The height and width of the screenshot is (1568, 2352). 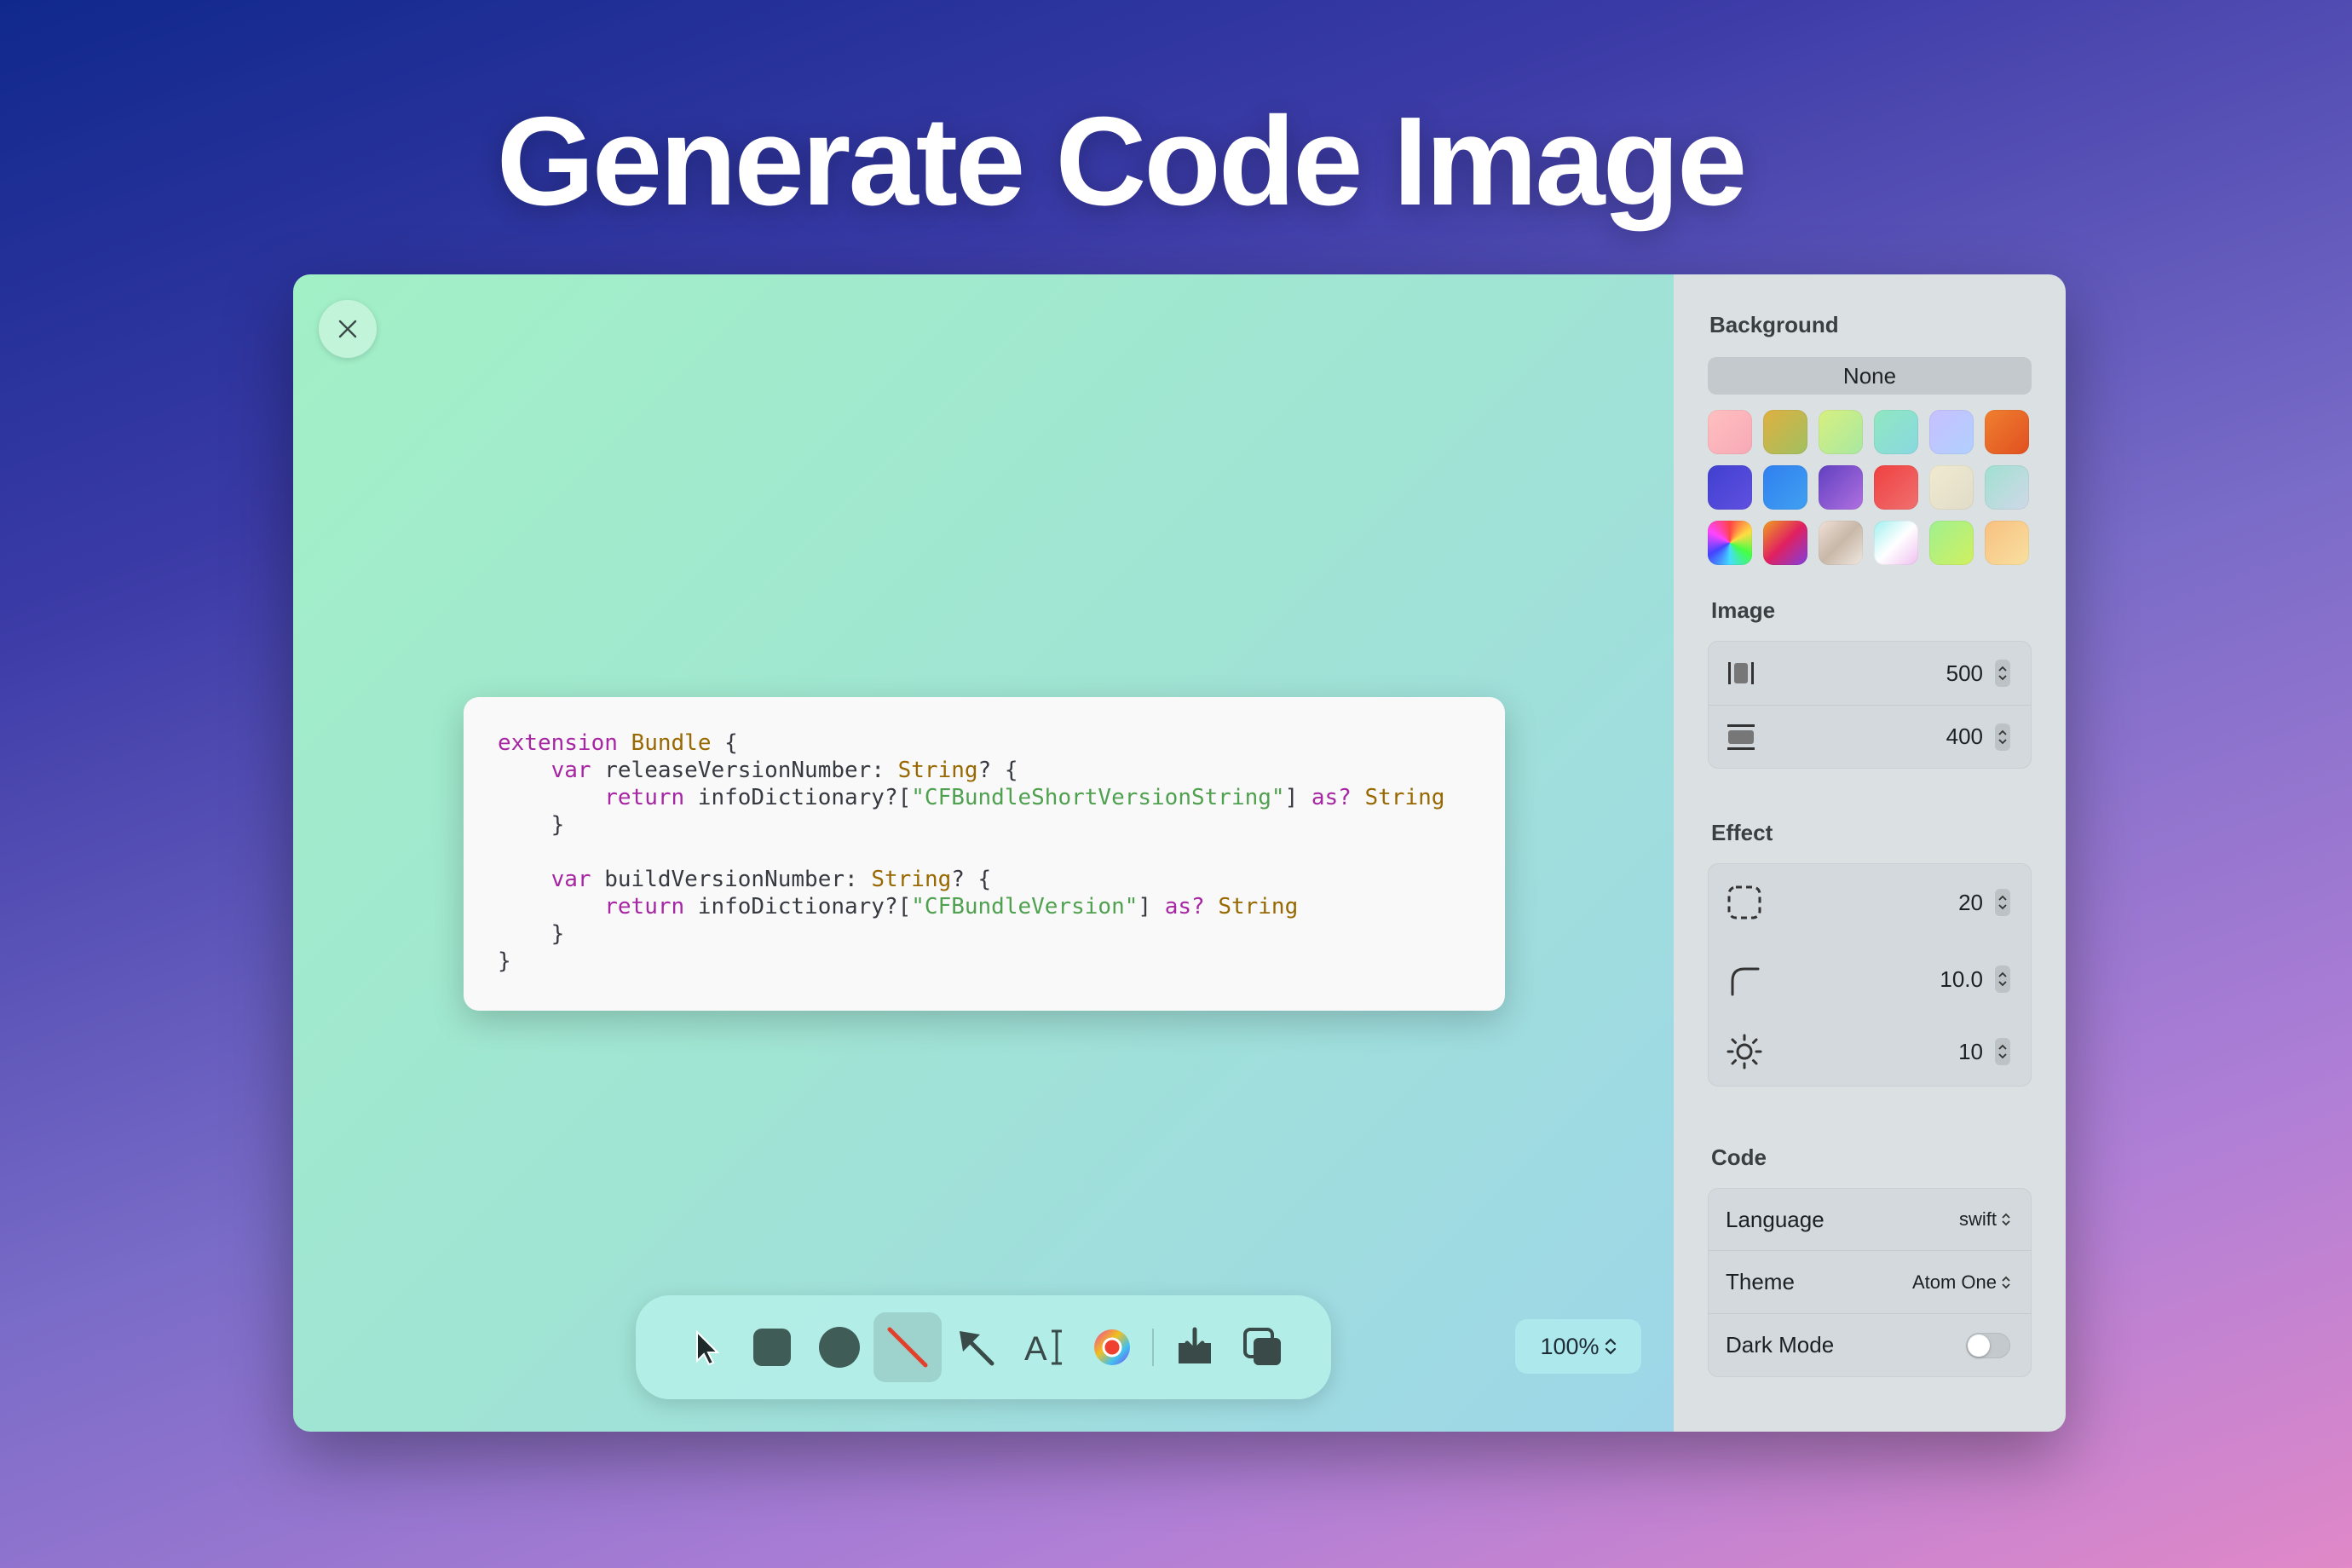 What do you see at coordinates (1743, 610) in the screenshot?
I see `image-section-title: Image` at bounding box center [1743, 610].